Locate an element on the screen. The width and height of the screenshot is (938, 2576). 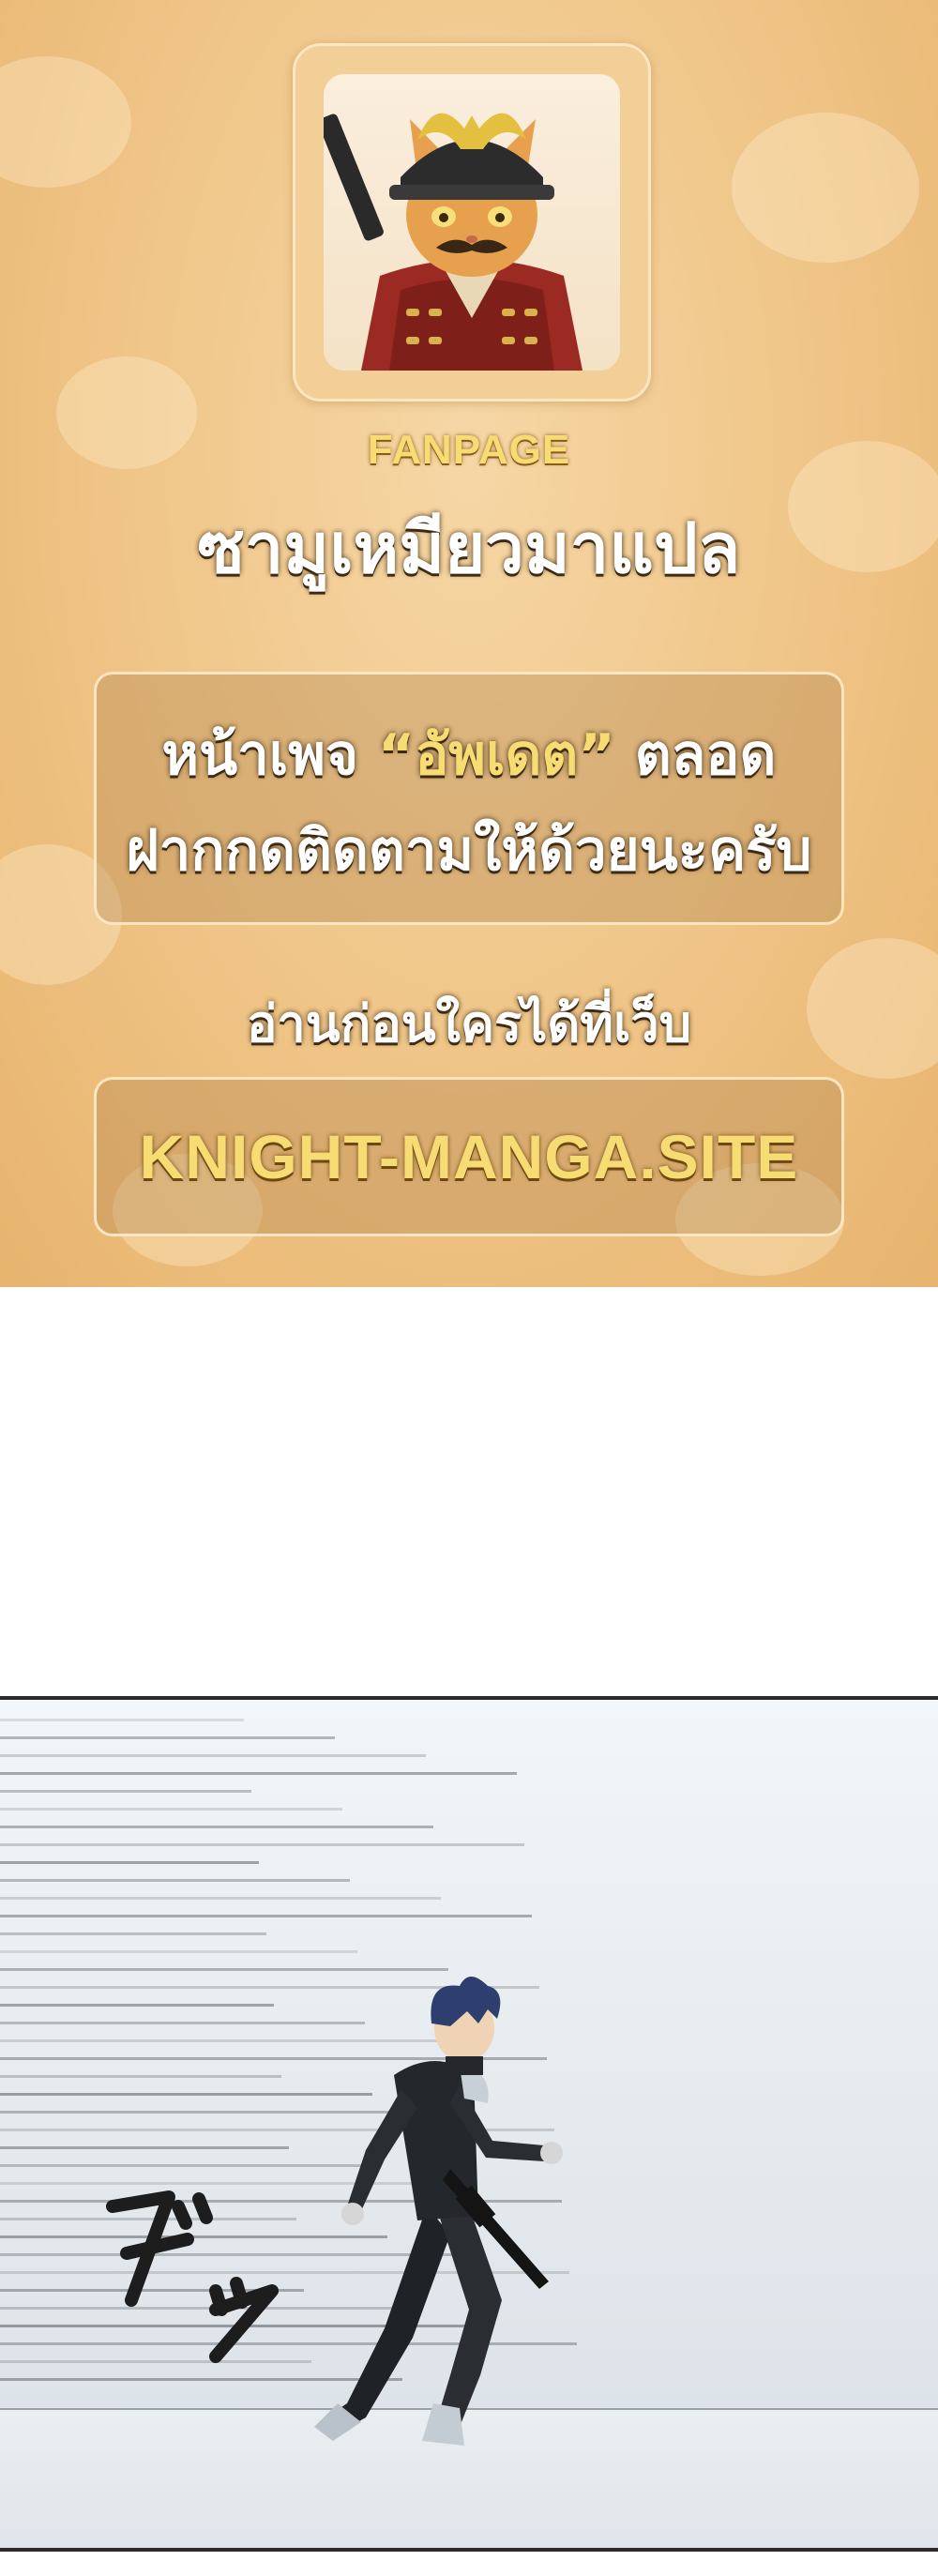
notice-text: ตลอด is located at coordinates (695, 755).